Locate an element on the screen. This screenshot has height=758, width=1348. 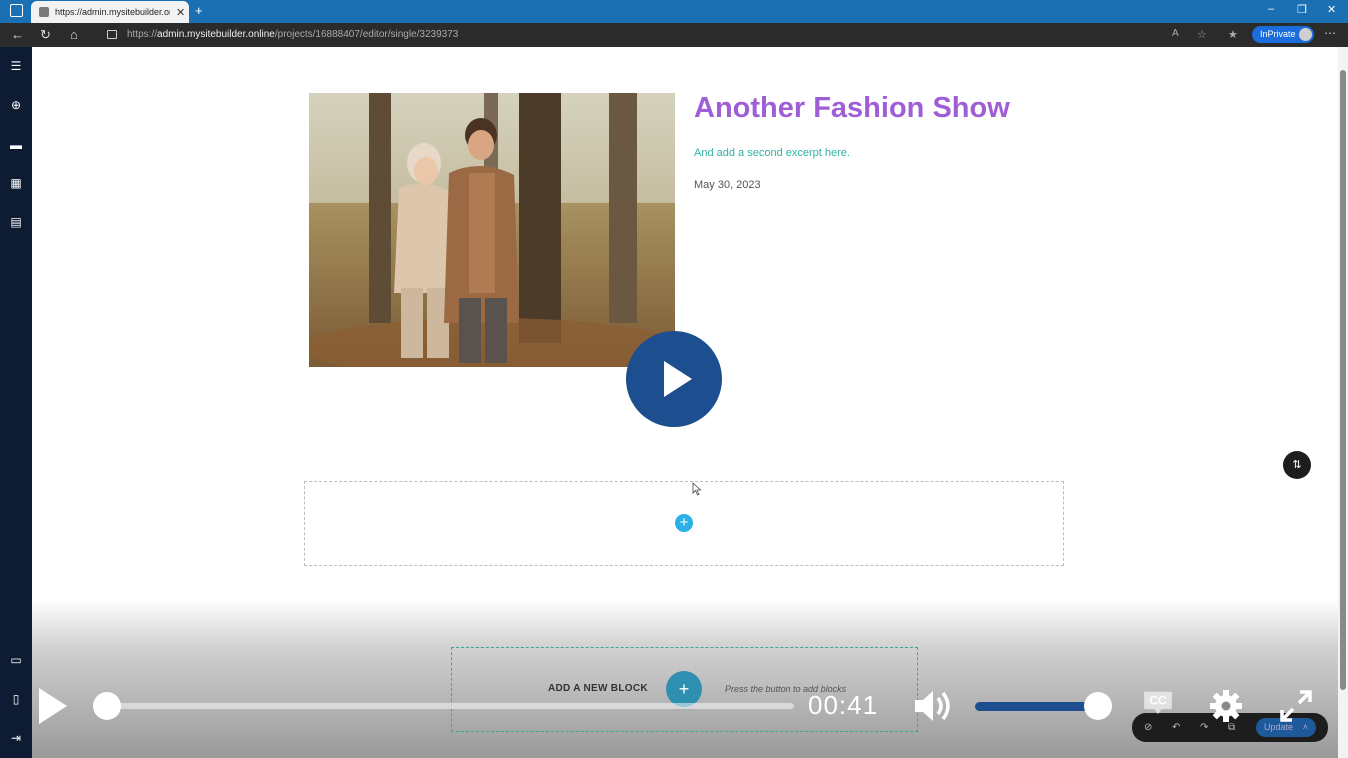
comments-icon: ▤ is located at coordinates (16, 222).